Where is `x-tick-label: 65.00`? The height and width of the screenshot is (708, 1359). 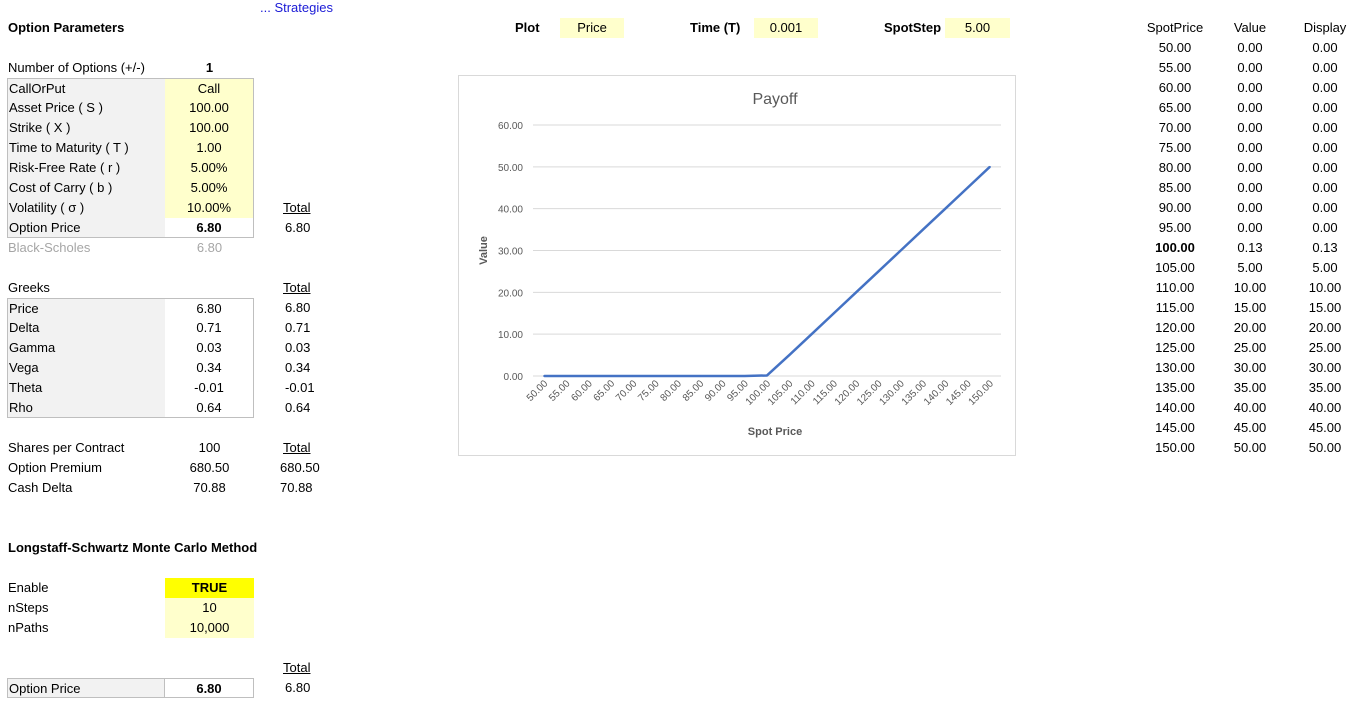
x-tick-label: 65.00 is located at coordinates (605, 391).